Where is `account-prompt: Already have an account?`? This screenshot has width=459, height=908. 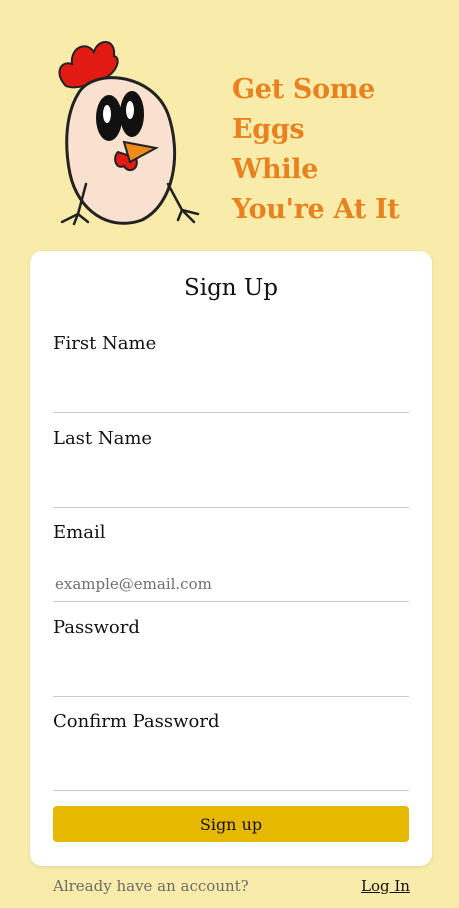
account-prompt: Already have an account? is located at coordinates (151, 886).